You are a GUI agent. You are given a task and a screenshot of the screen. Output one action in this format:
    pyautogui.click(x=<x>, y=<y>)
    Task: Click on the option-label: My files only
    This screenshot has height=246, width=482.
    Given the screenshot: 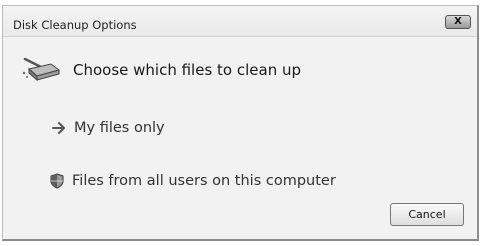 What is the action you would take?
    pyautogui.click(x=119, y=128)
    